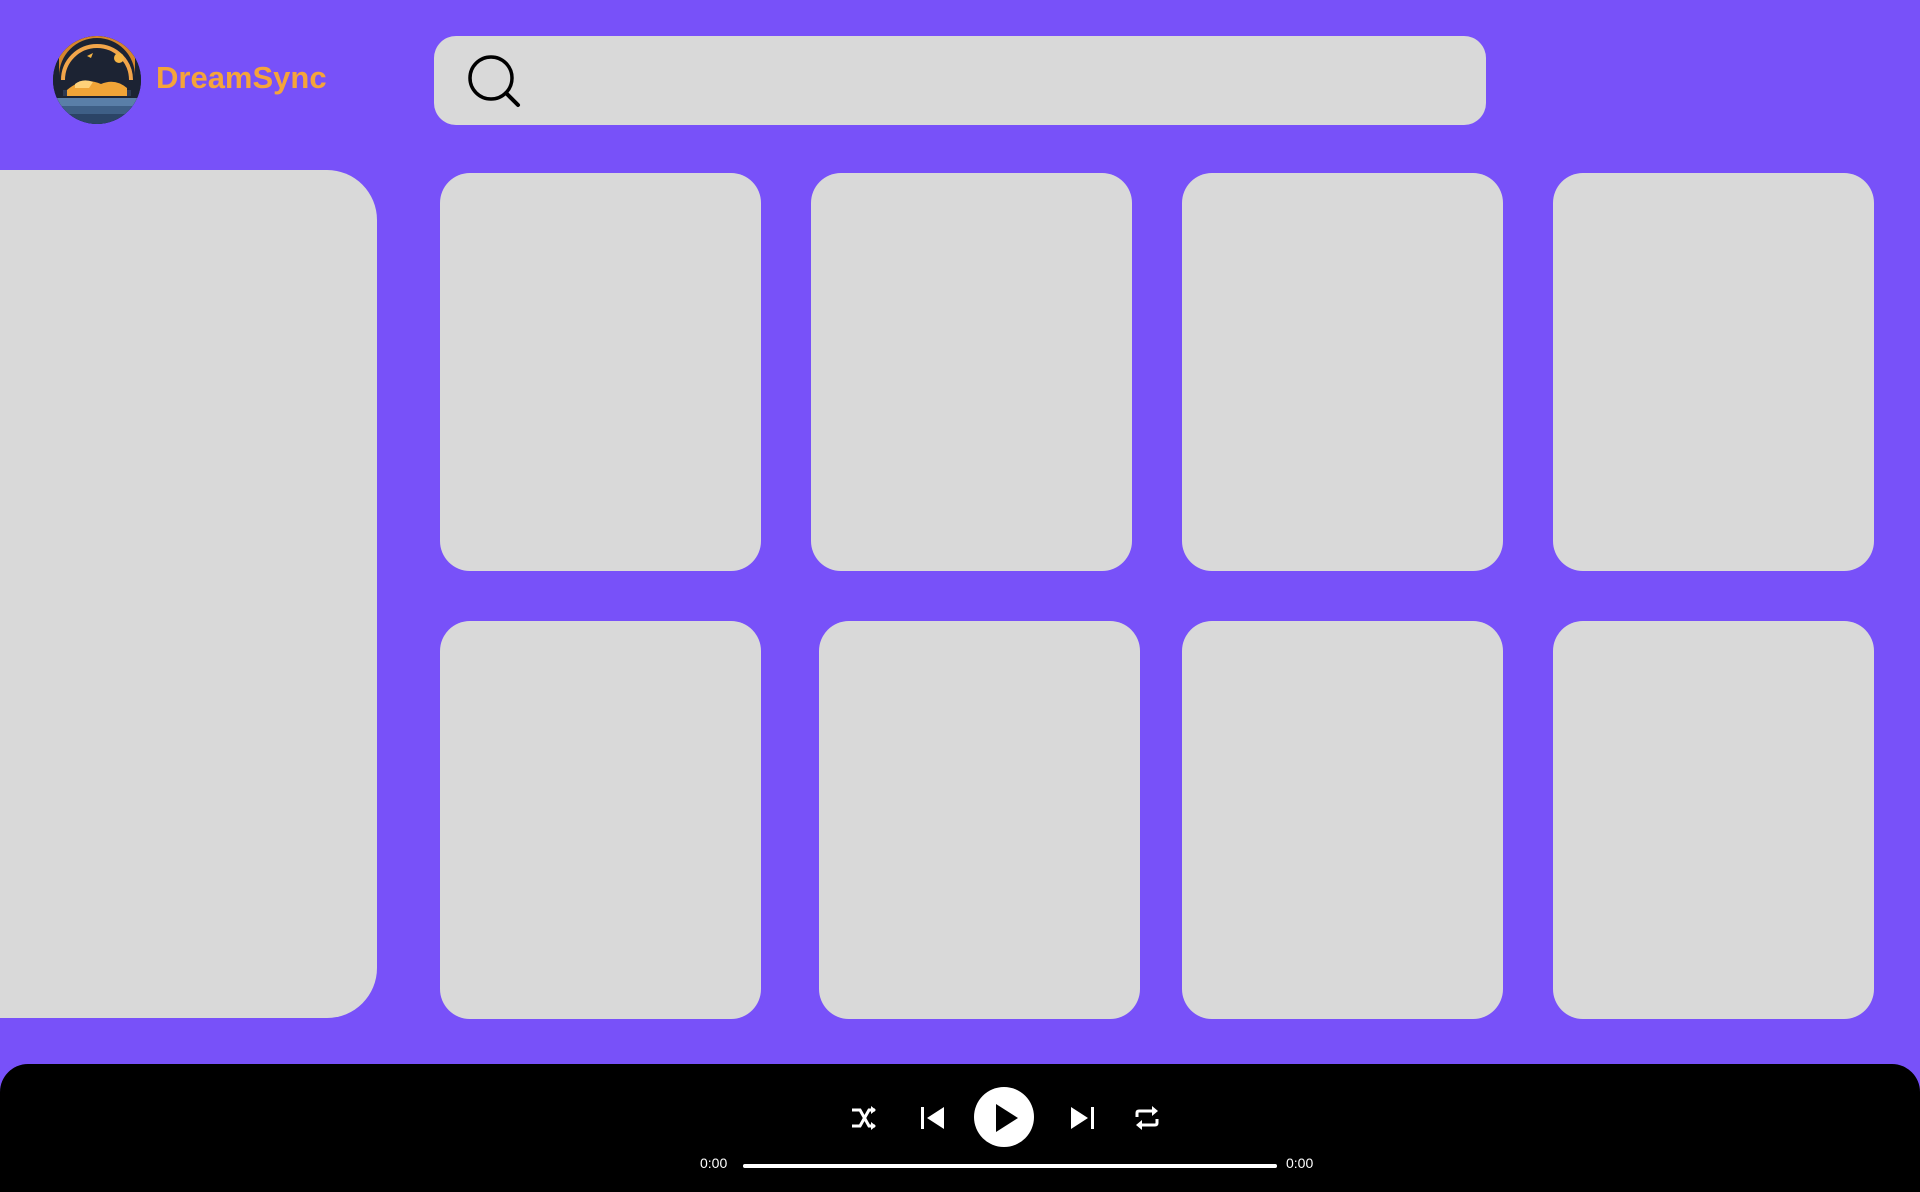 This screenshot has height=1192, width=1920. I want to click on progress-fill, so click(1010, 1166).